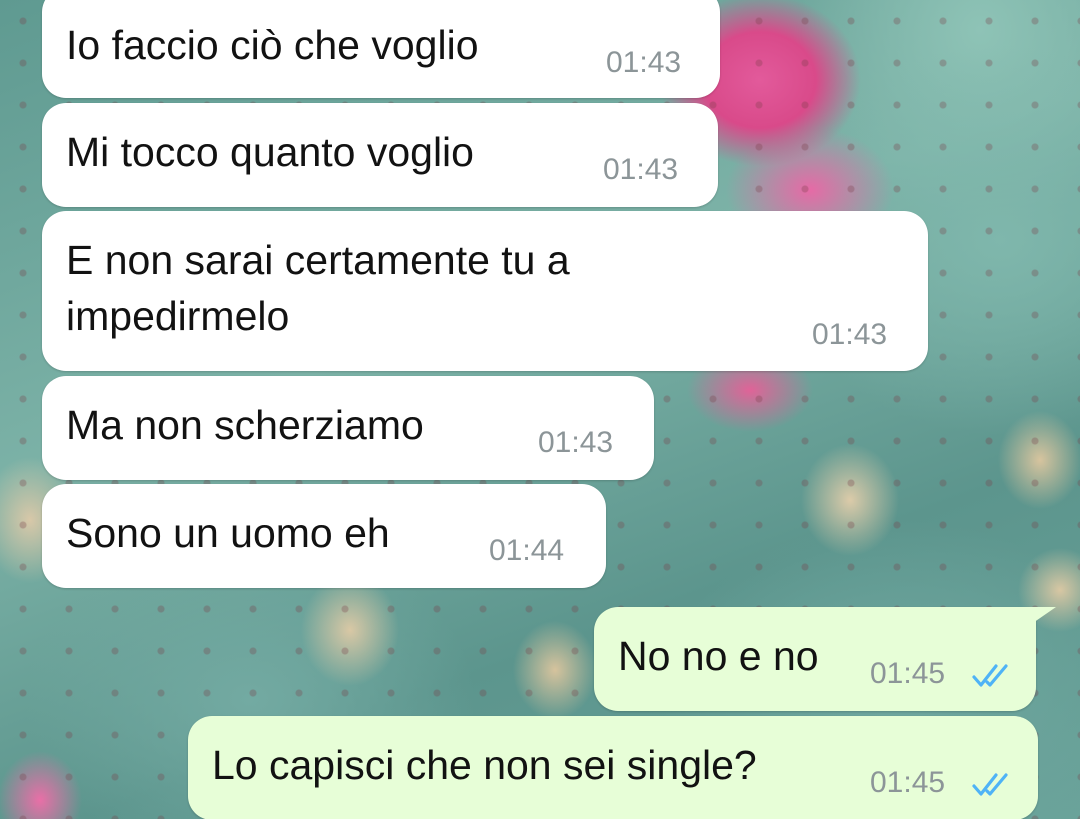 This screenshot has height=819, width=1080. I want to click on incoming-message-bubble: Mi tocco quanto voglio 01:43, so click(380, 155).